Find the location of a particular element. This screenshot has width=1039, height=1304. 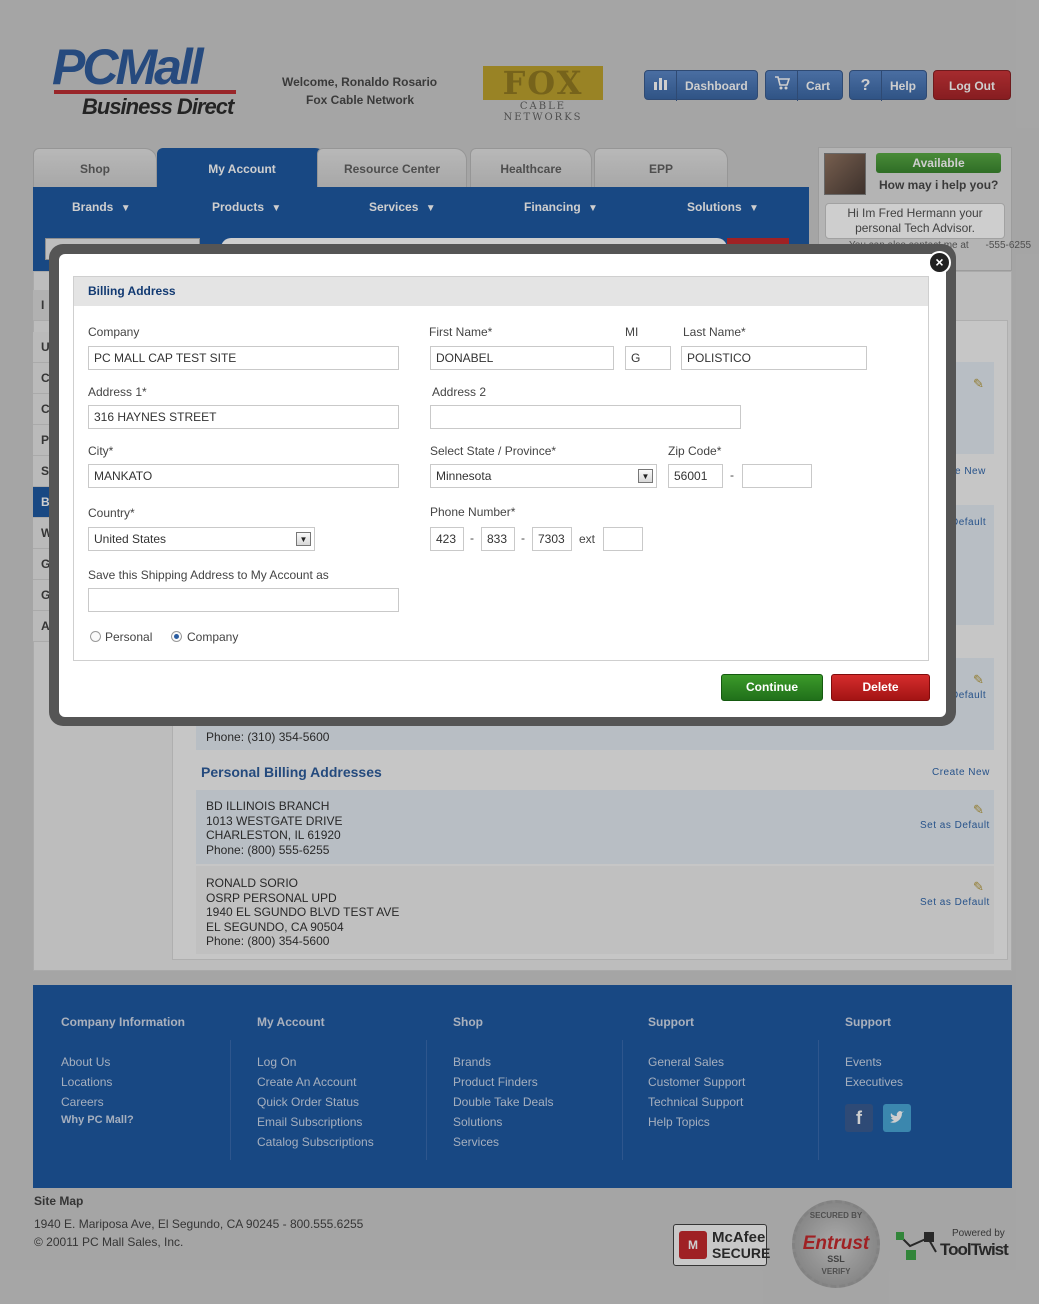

zip-ext-field is located at coordinates (777, 476).